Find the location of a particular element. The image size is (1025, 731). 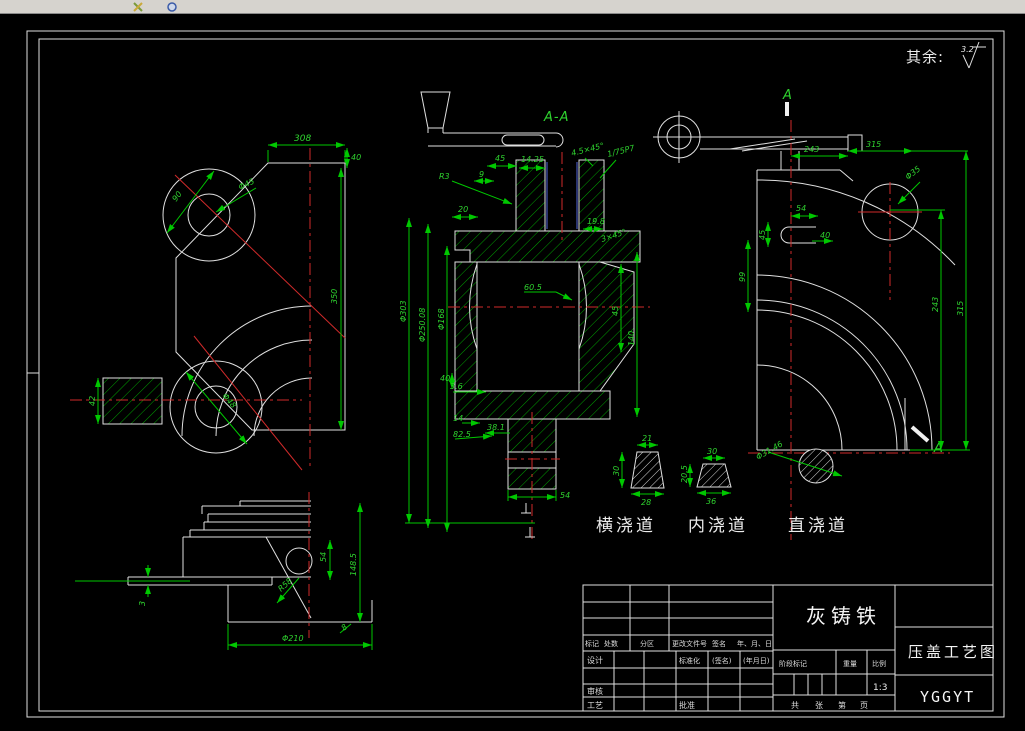

dim-sec-hub2: 140 is located at coordinates (631, 338).